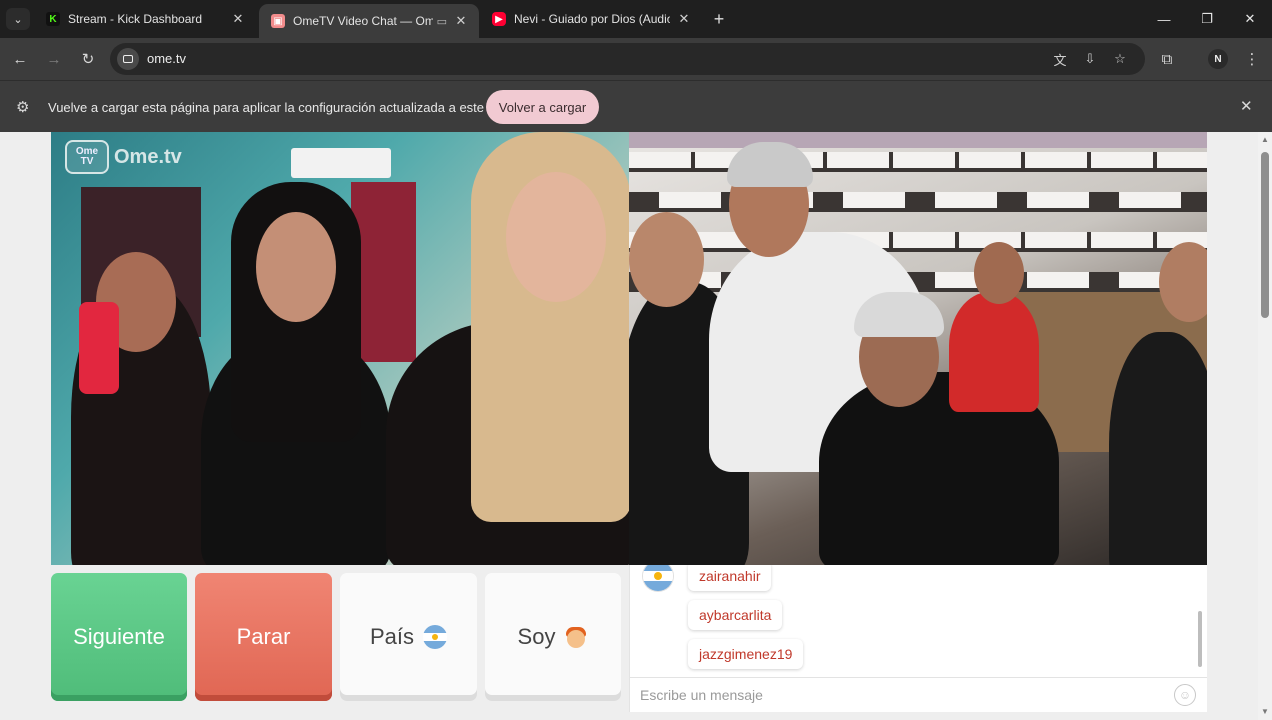 This screenshot has width=1272, height=720. I want to click on reload-button: ↻, so click(88, 59).